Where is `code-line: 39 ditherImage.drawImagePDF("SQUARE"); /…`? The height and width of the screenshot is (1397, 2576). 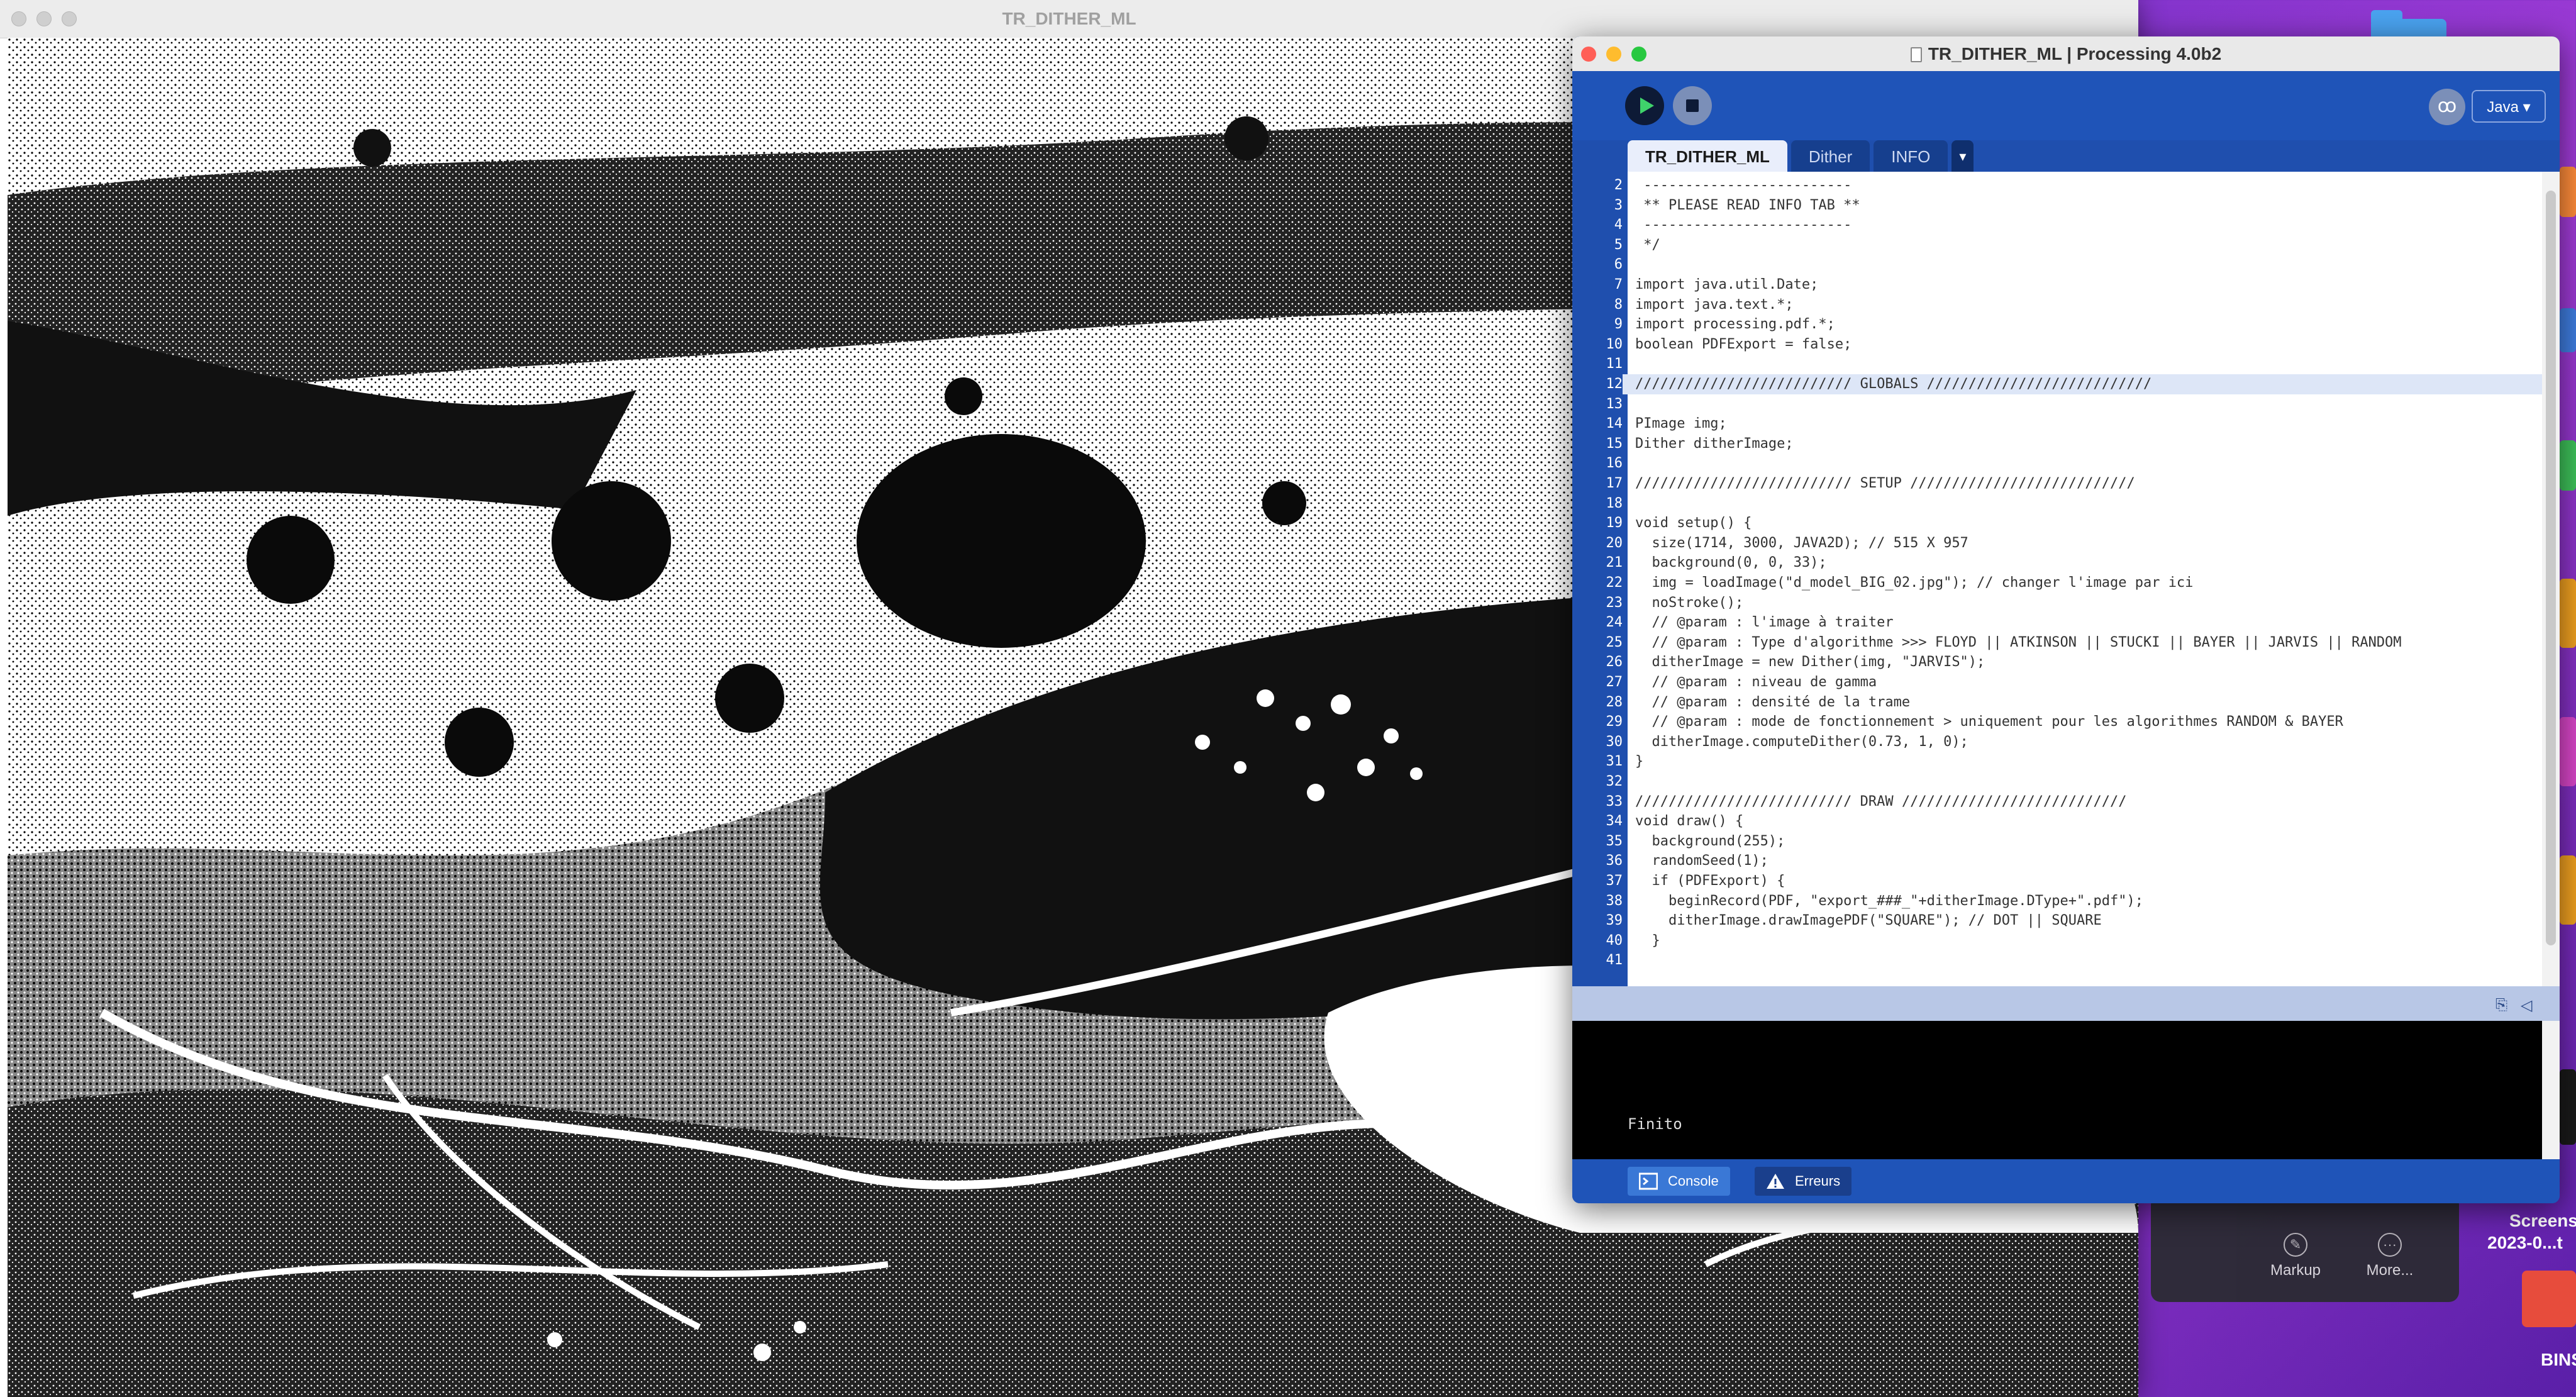
code-line: 39 ditherImage.drawImagePDF("SQUARE"); /… is located at coordinates (2057, 921).